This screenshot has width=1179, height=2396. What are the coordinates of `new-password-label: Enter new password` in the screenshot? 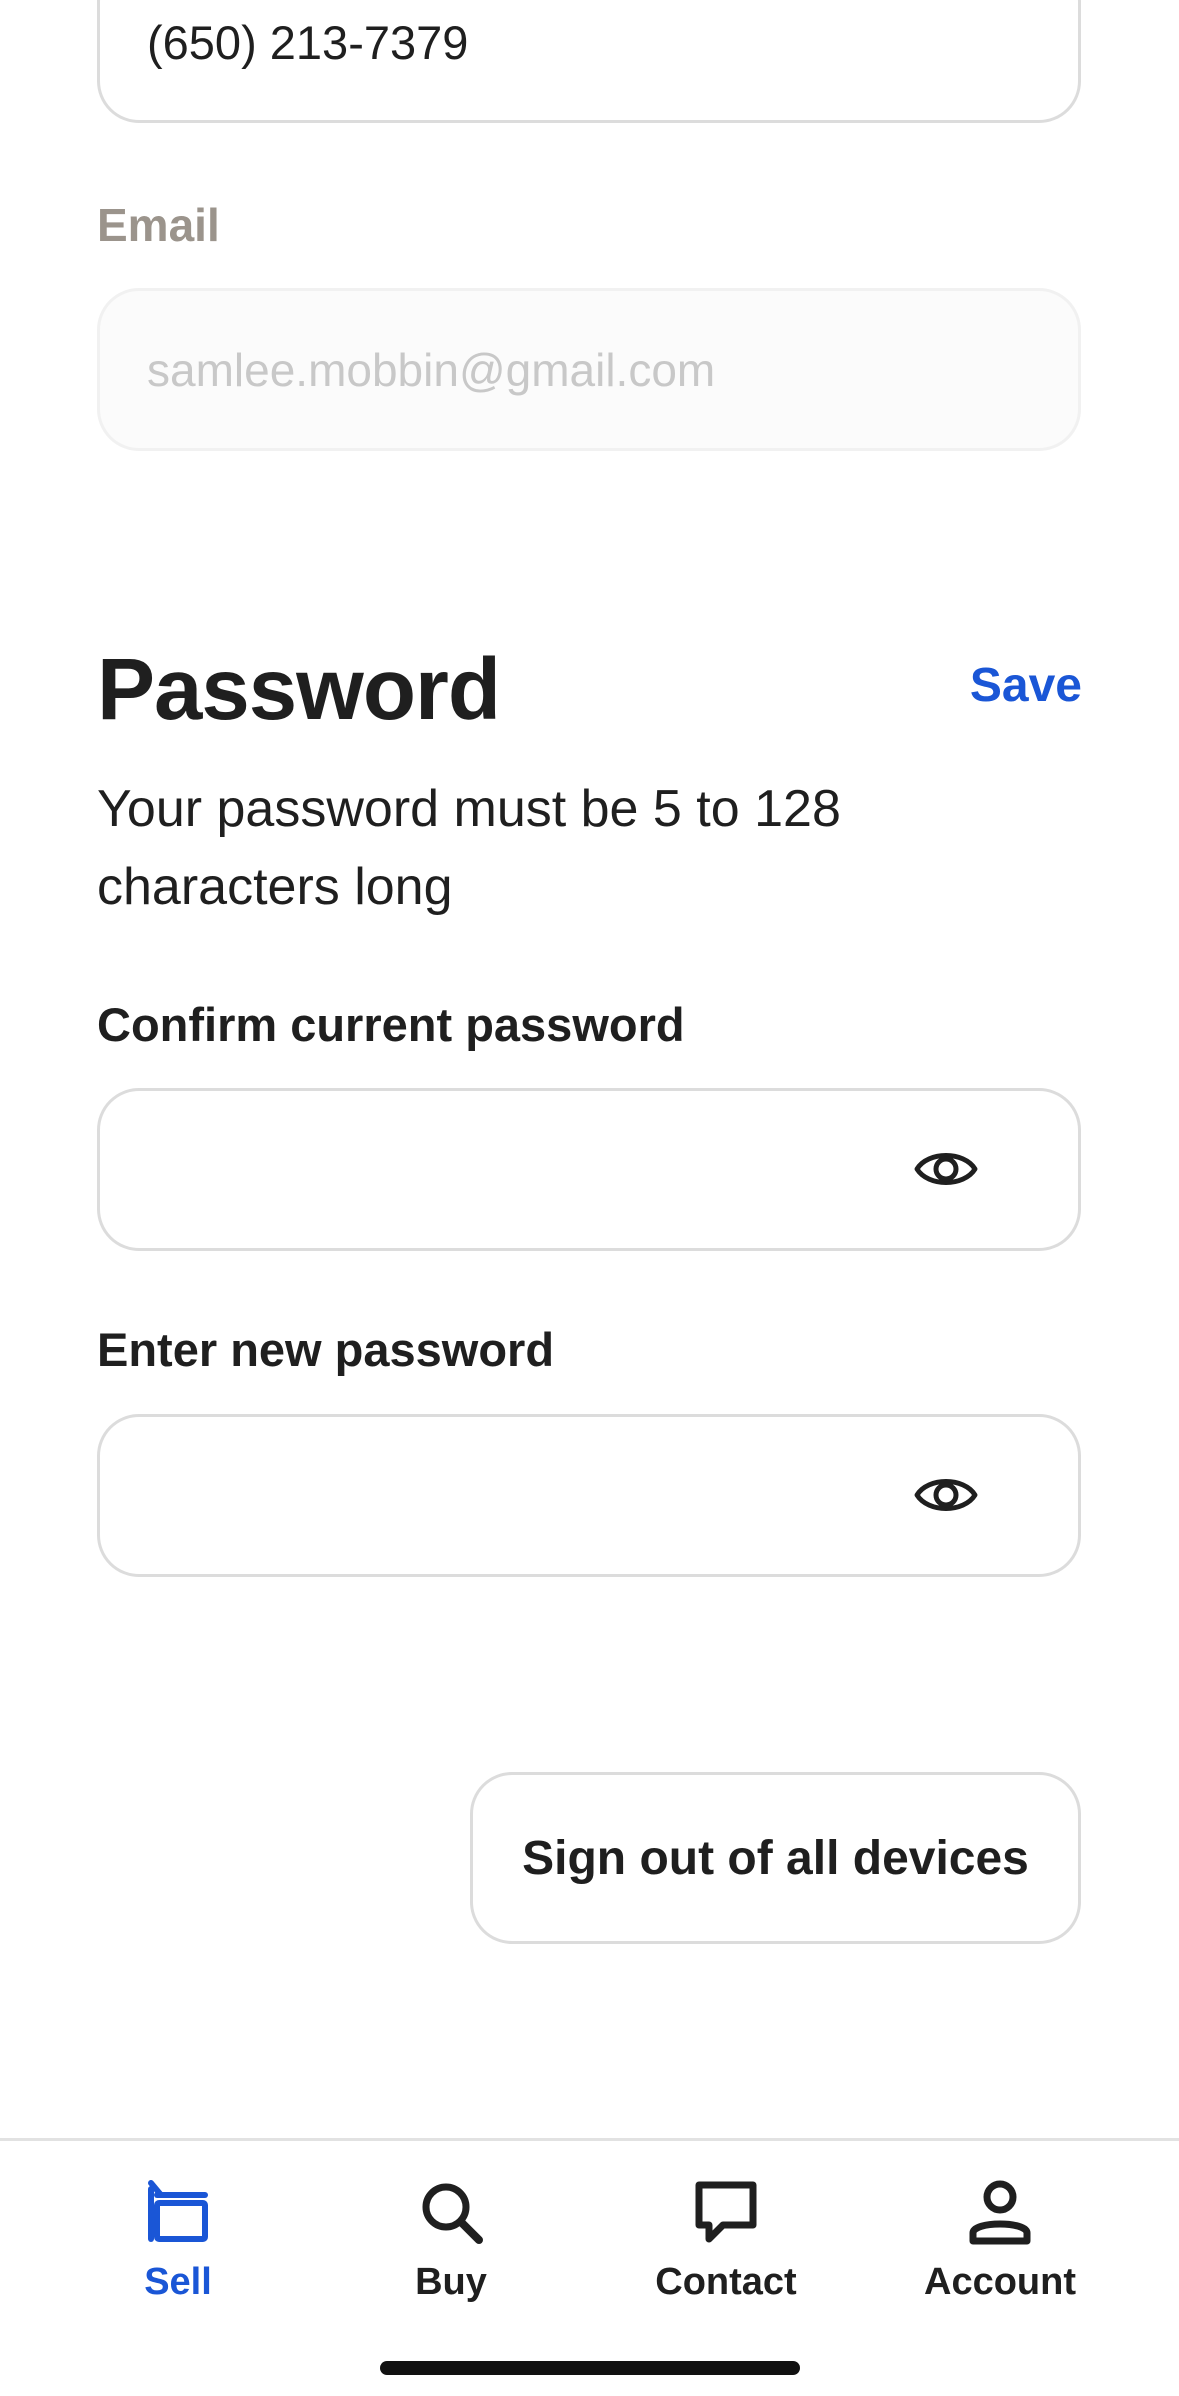 It's located at (326, 1349).